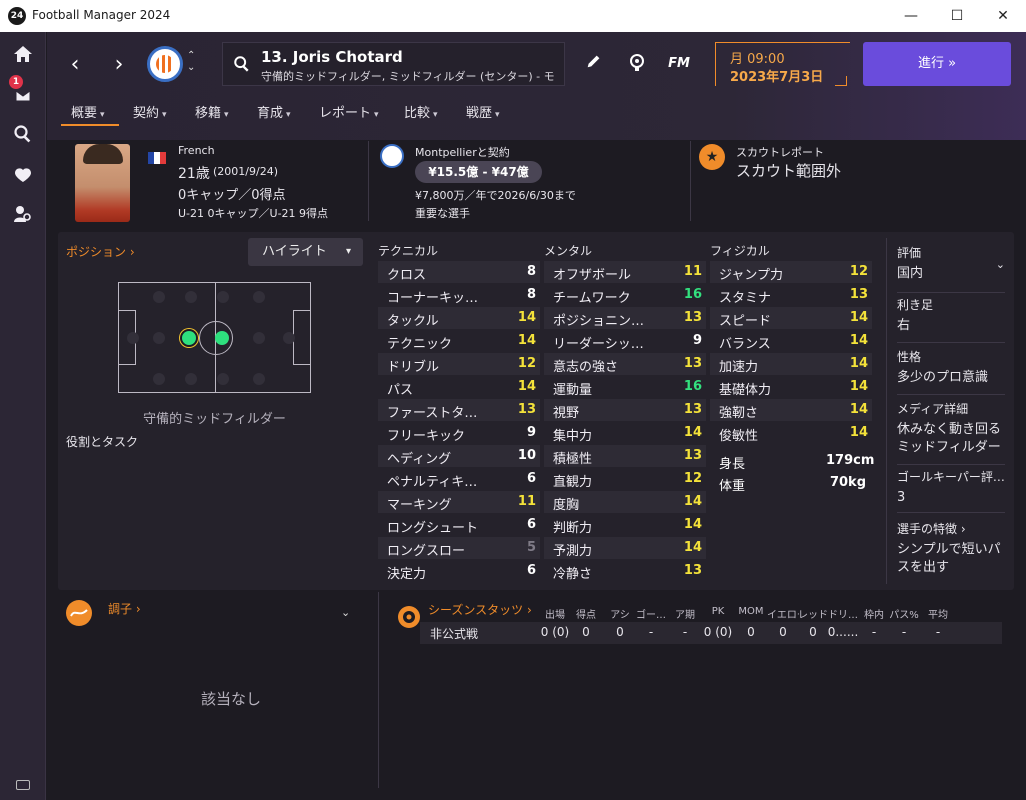  I want to click on physical-attr-row: スピード 14, so click(791, 318).